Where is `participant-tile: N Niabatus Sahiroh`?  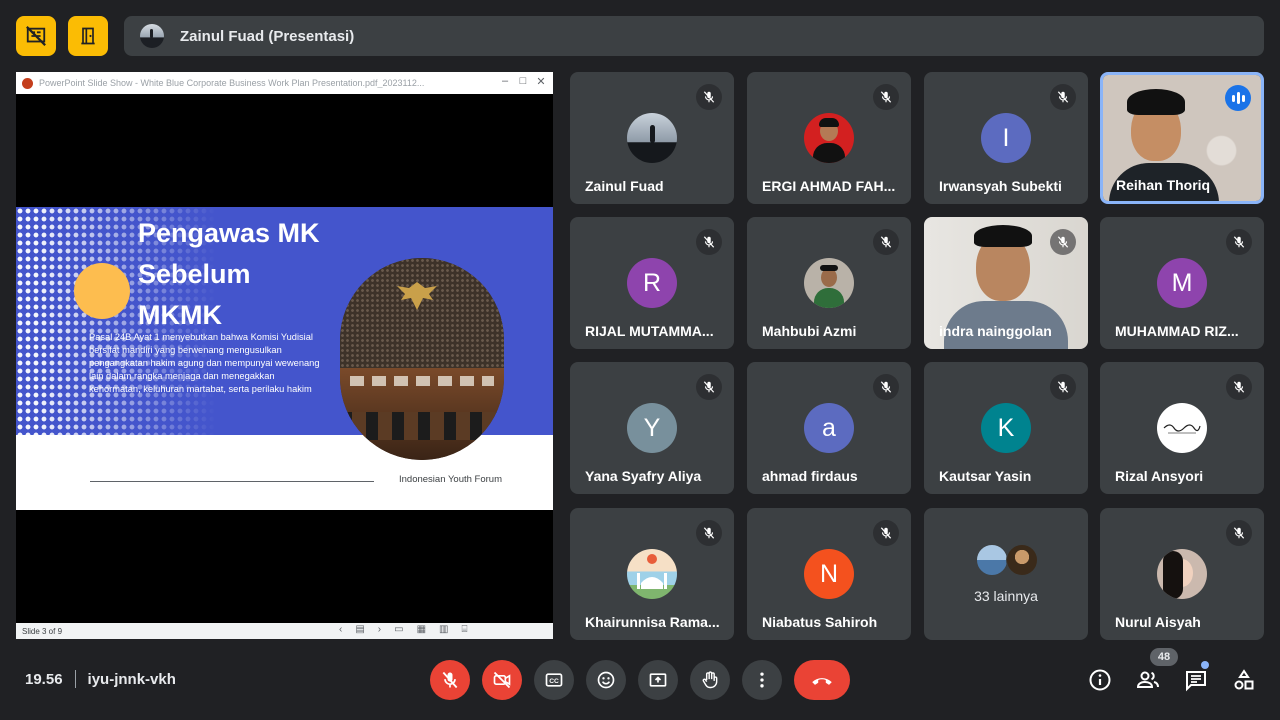
participant-tile: N Niabatus Sahiroh is located at coordinates (829, 574).